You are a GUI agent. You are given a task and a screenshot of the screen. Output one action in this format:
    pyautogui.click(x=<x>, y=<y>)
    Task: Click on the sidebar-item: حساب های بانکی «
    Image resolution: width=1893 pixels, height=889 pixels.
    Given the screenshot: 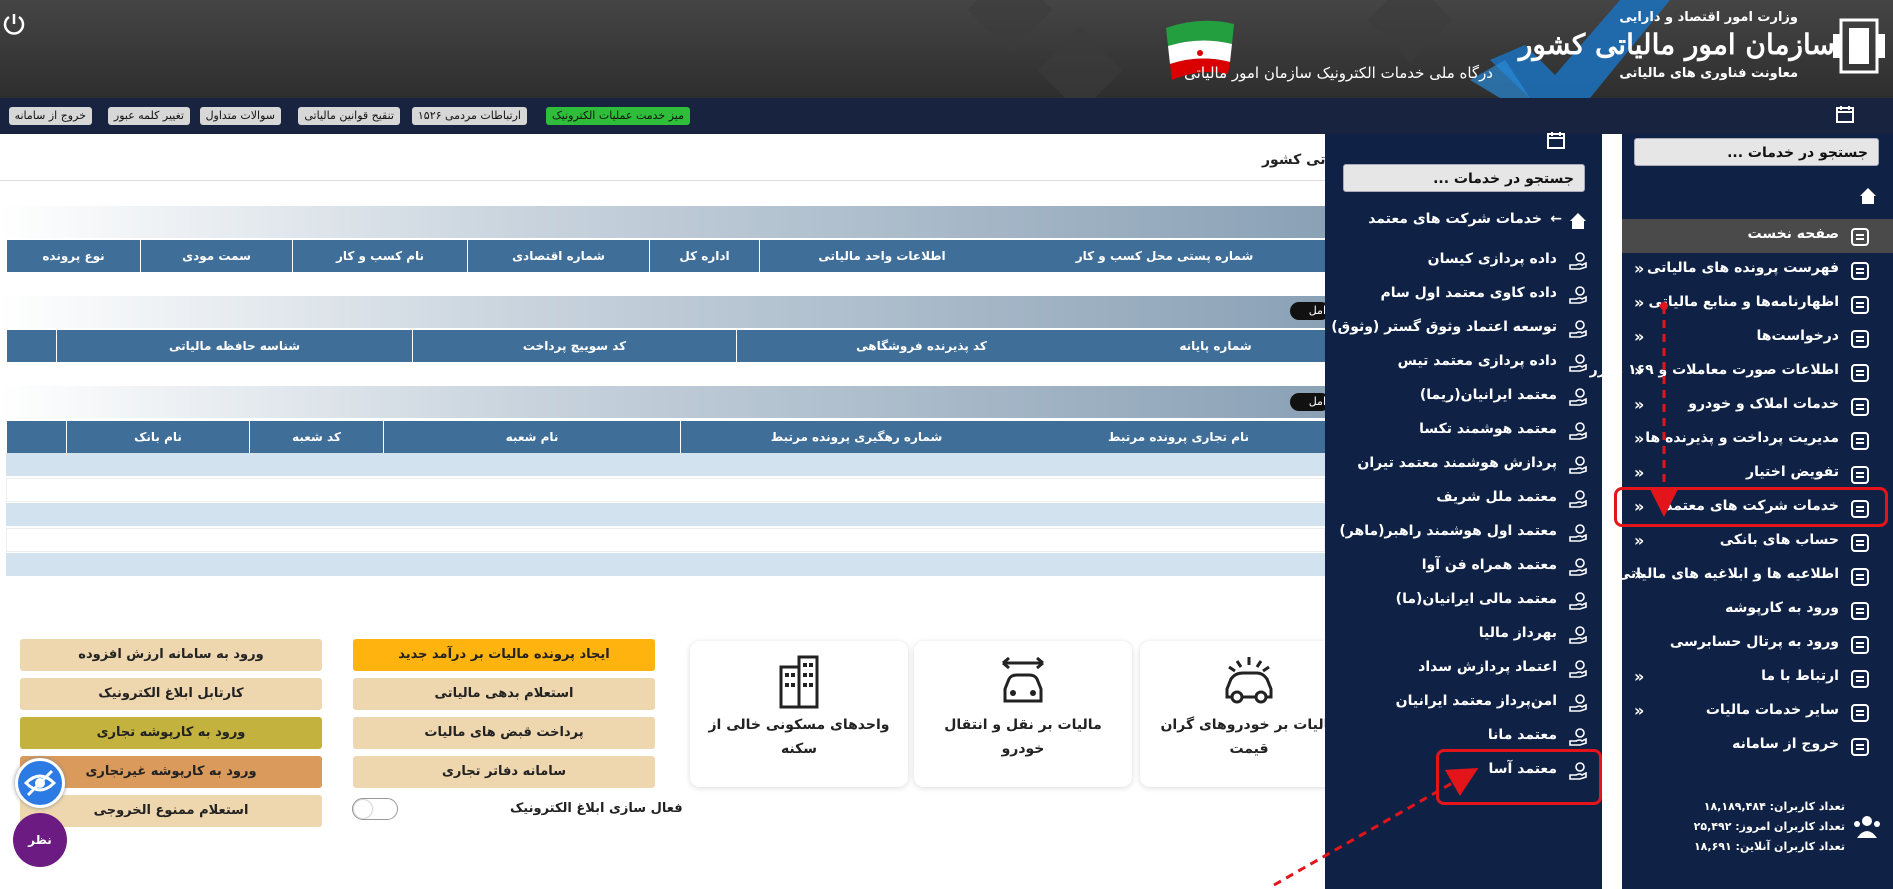 What is the action you would take?
    pyautogui.click(x=1757, y=542)
    